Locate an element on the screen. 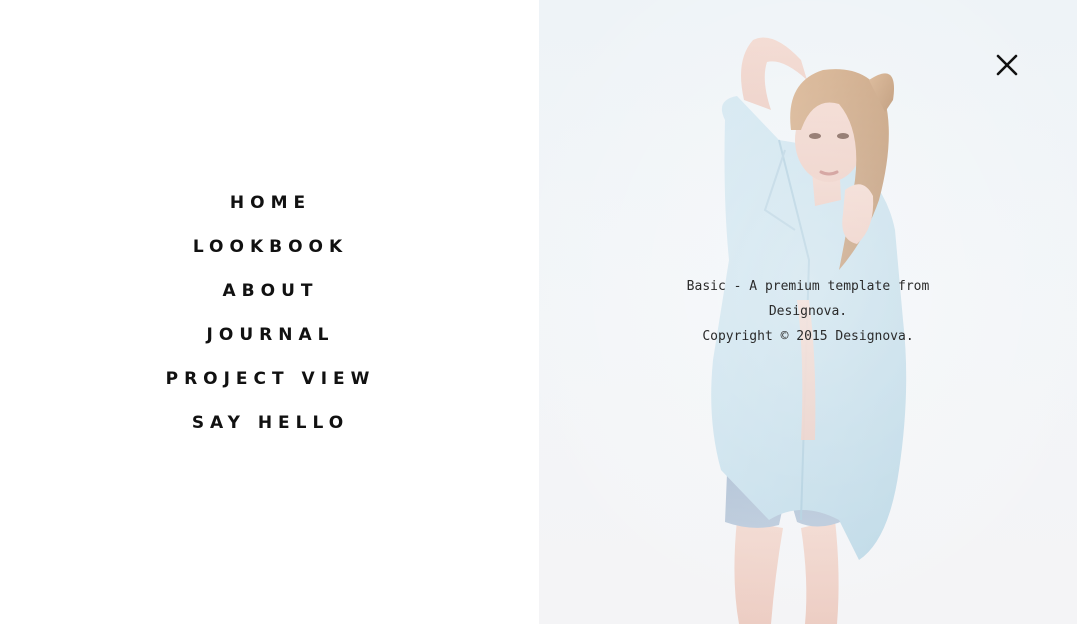  menu-link-about: ABOUT is located at coordinates (268, 291).